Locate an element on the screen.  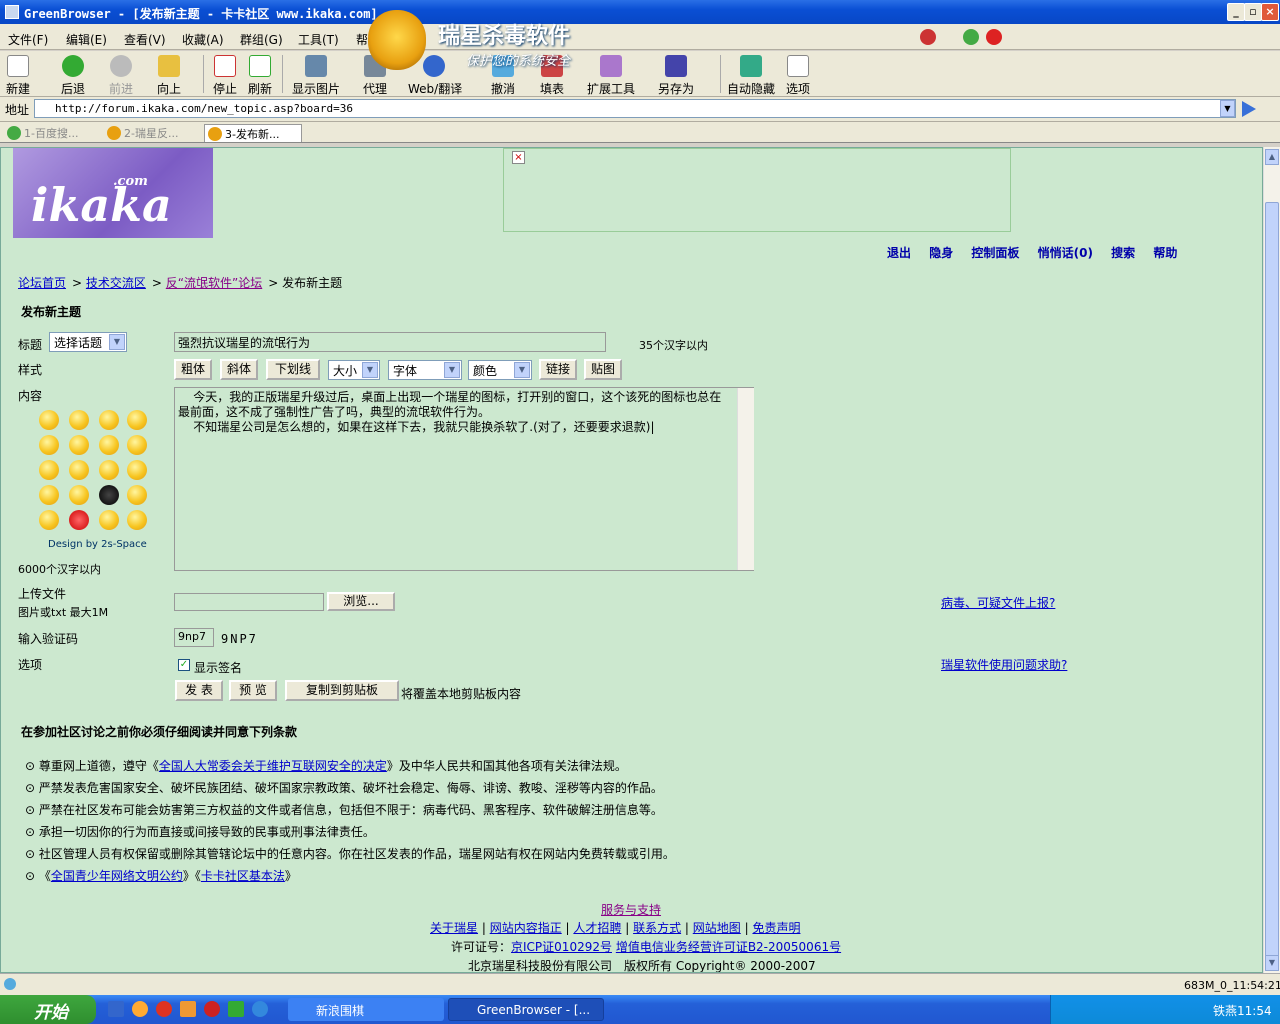
stop-button: 停止 is located at coordinates (225, 74).